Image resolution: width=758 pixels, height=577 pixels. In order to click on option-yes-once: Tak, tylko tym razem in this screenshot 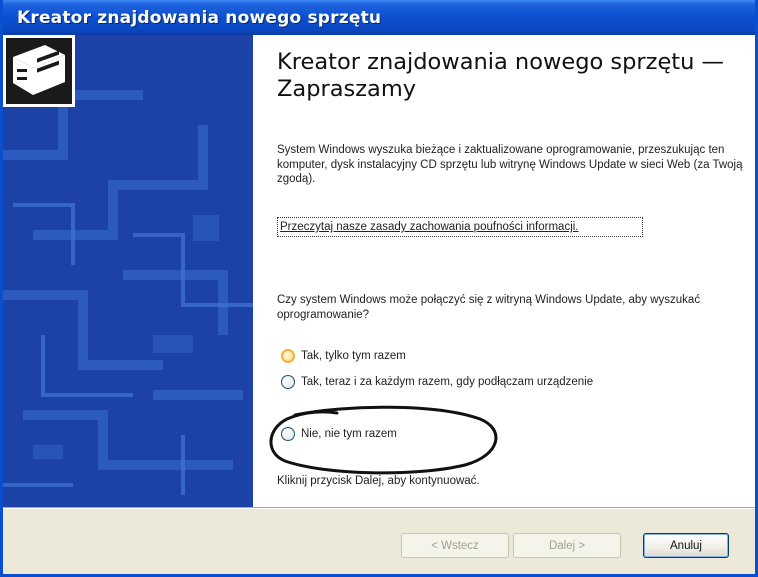, I will do `click(343, 356)`.